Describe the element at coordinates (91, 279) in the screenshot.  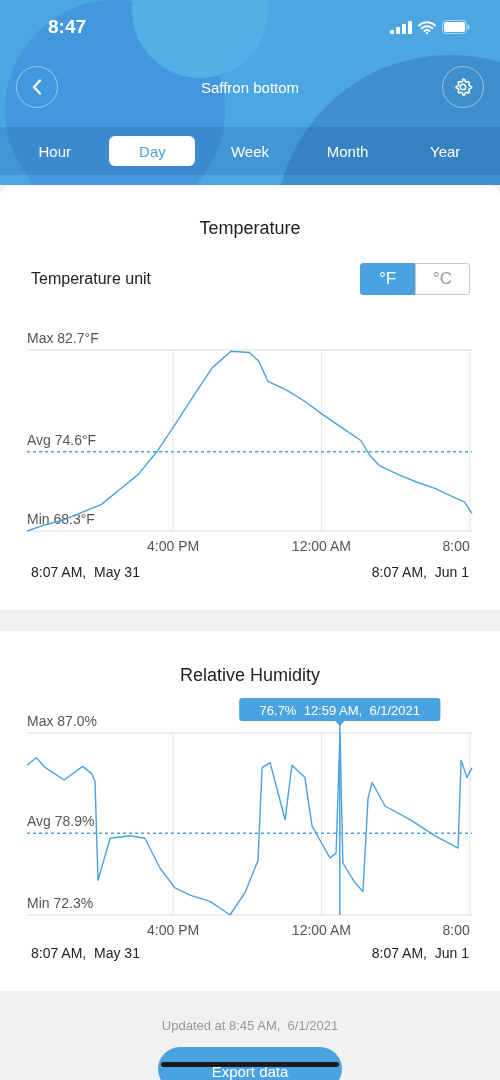
I see `unit-label: Temperature unit` at that location.